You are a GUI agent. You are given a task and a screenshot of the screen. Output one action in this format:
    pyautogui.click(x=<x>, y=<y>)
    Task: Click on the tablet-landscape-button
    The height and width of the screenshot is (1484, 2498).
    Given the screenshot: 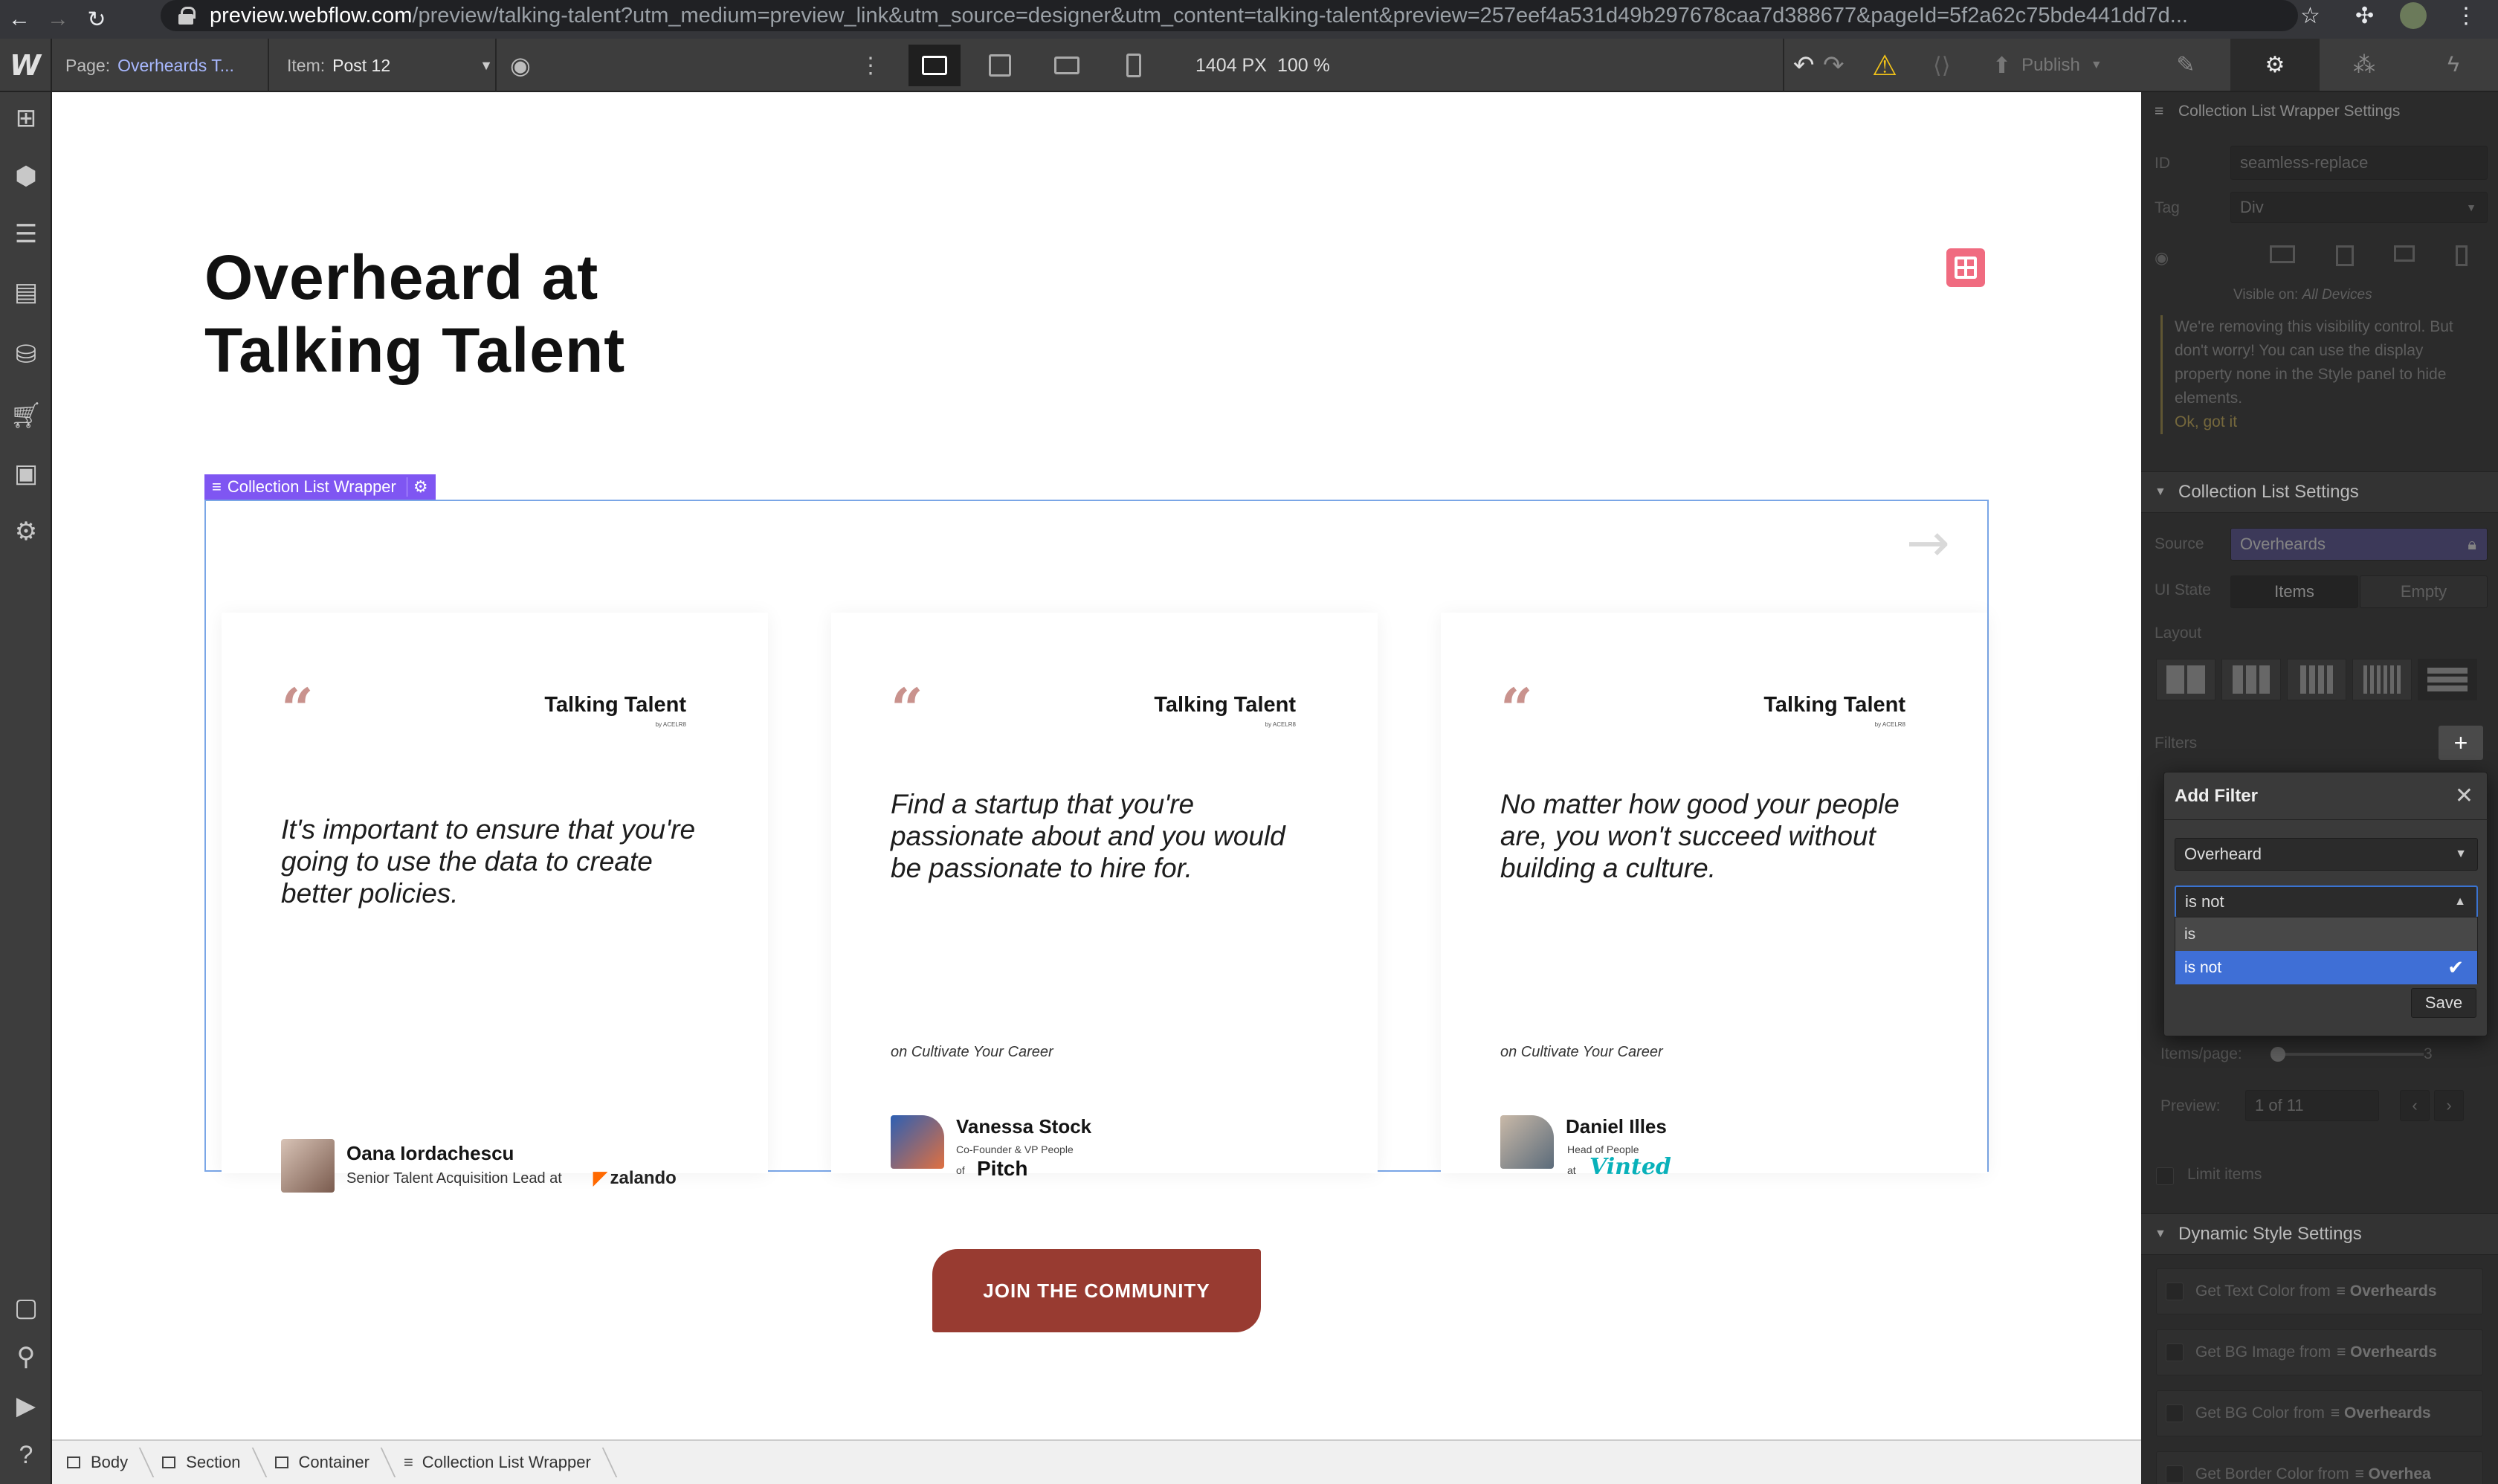 What is the action you would take?
    pyautogui.click(x=1067, y=65)
    